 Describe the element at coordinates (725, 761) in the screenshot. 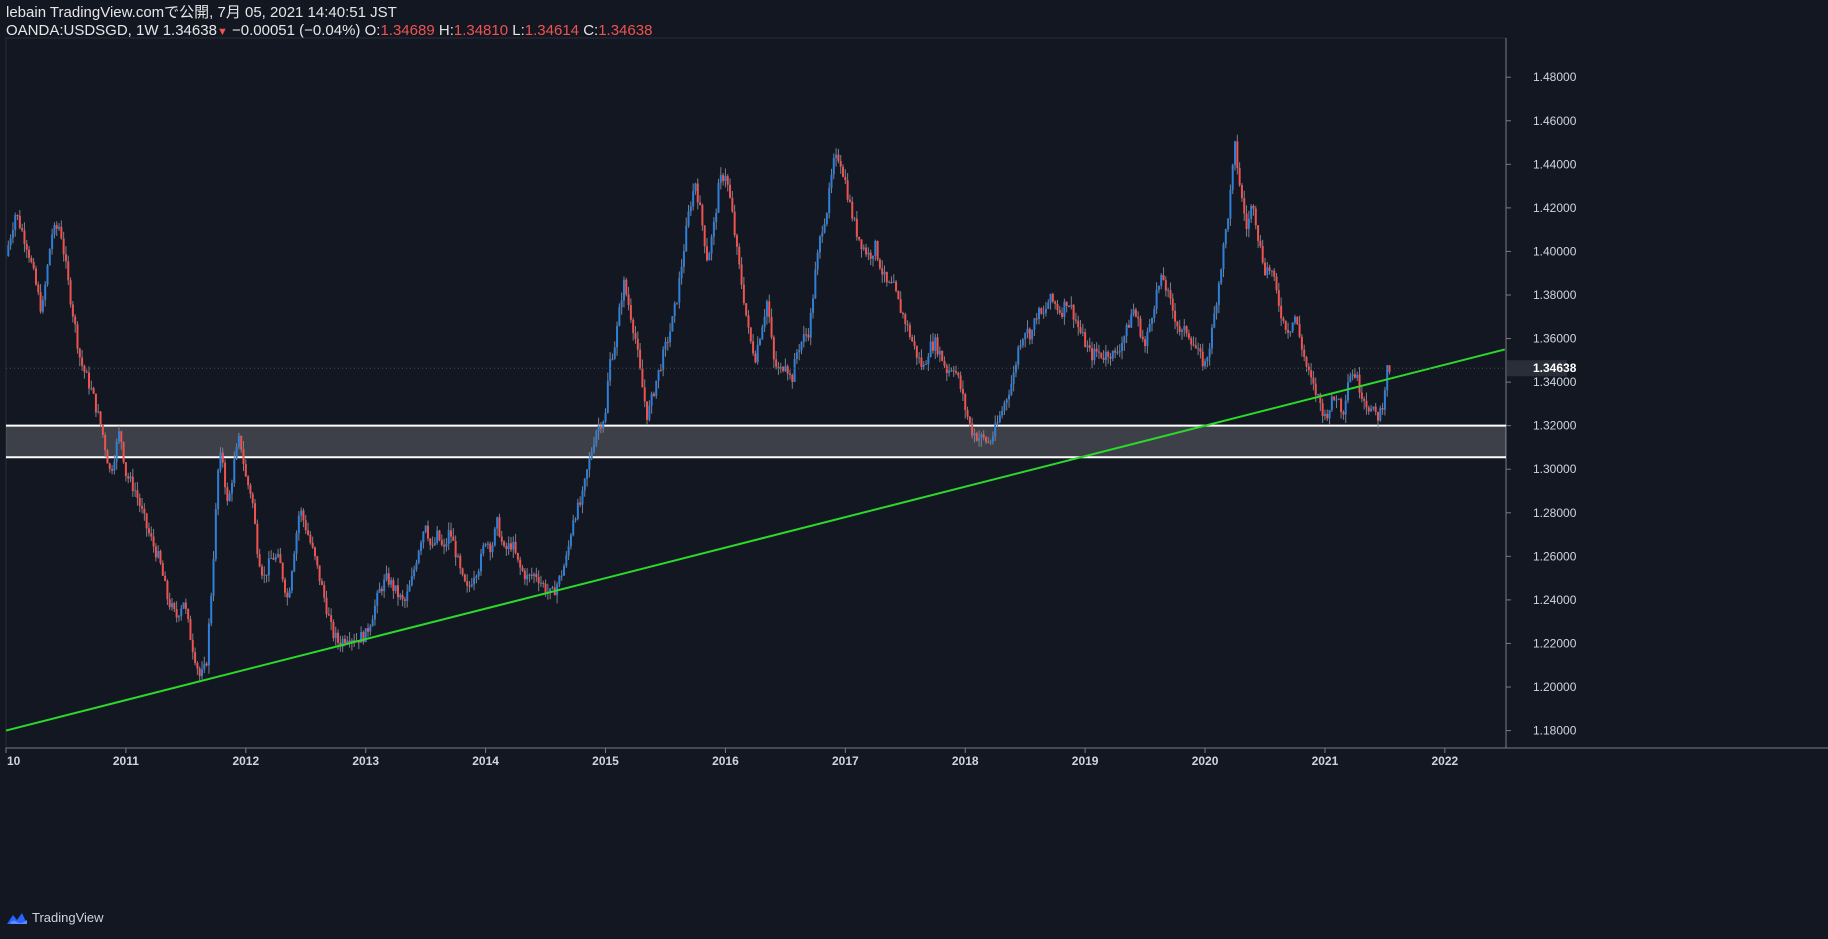

I see `x-tick-label: 2016` at that location.